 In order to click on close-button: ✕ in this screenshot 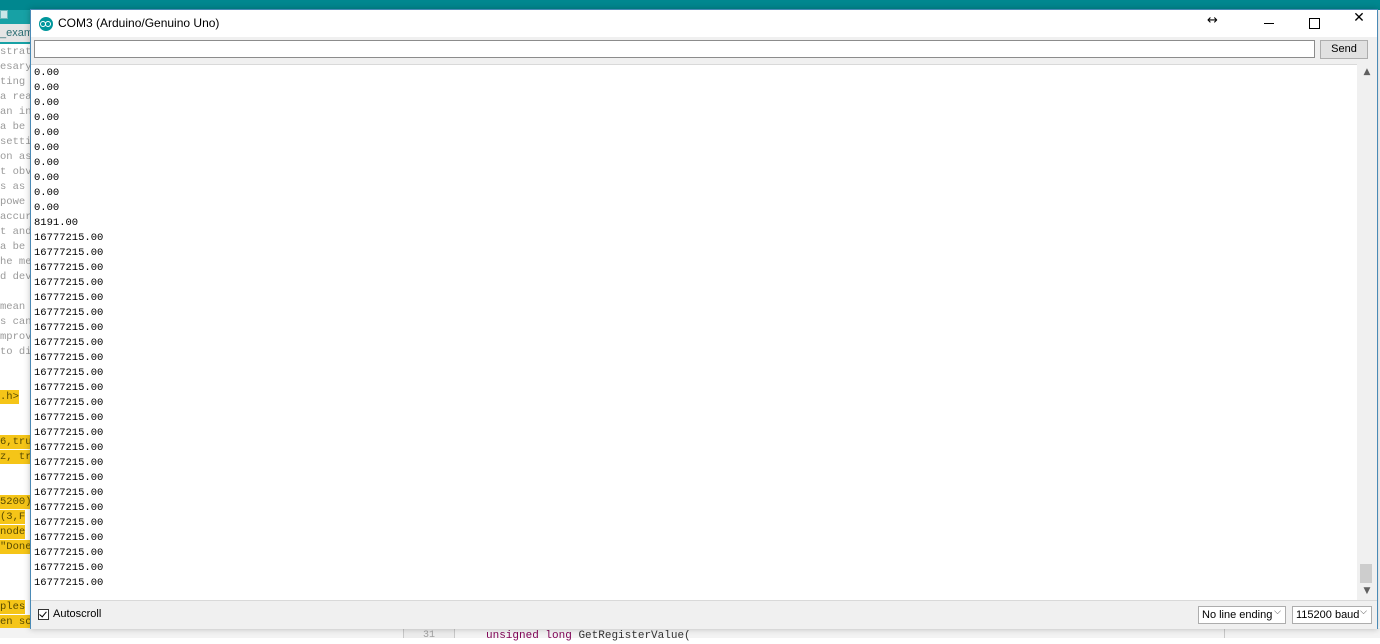, I will do `click(1358, 23)`.